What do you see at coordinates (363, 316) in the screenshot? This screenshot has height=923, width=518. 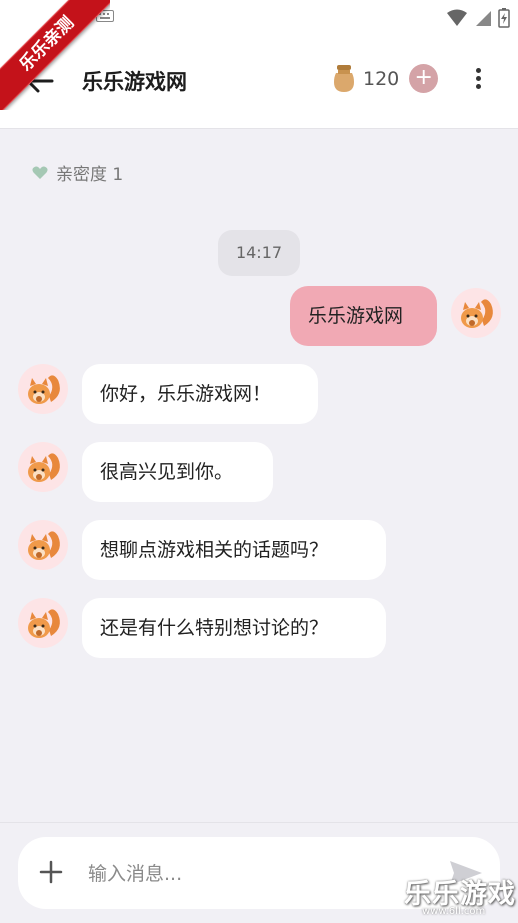 I see `message-bubble-outgoing: 乐乐游戏网` at bounding box center [363, 316].